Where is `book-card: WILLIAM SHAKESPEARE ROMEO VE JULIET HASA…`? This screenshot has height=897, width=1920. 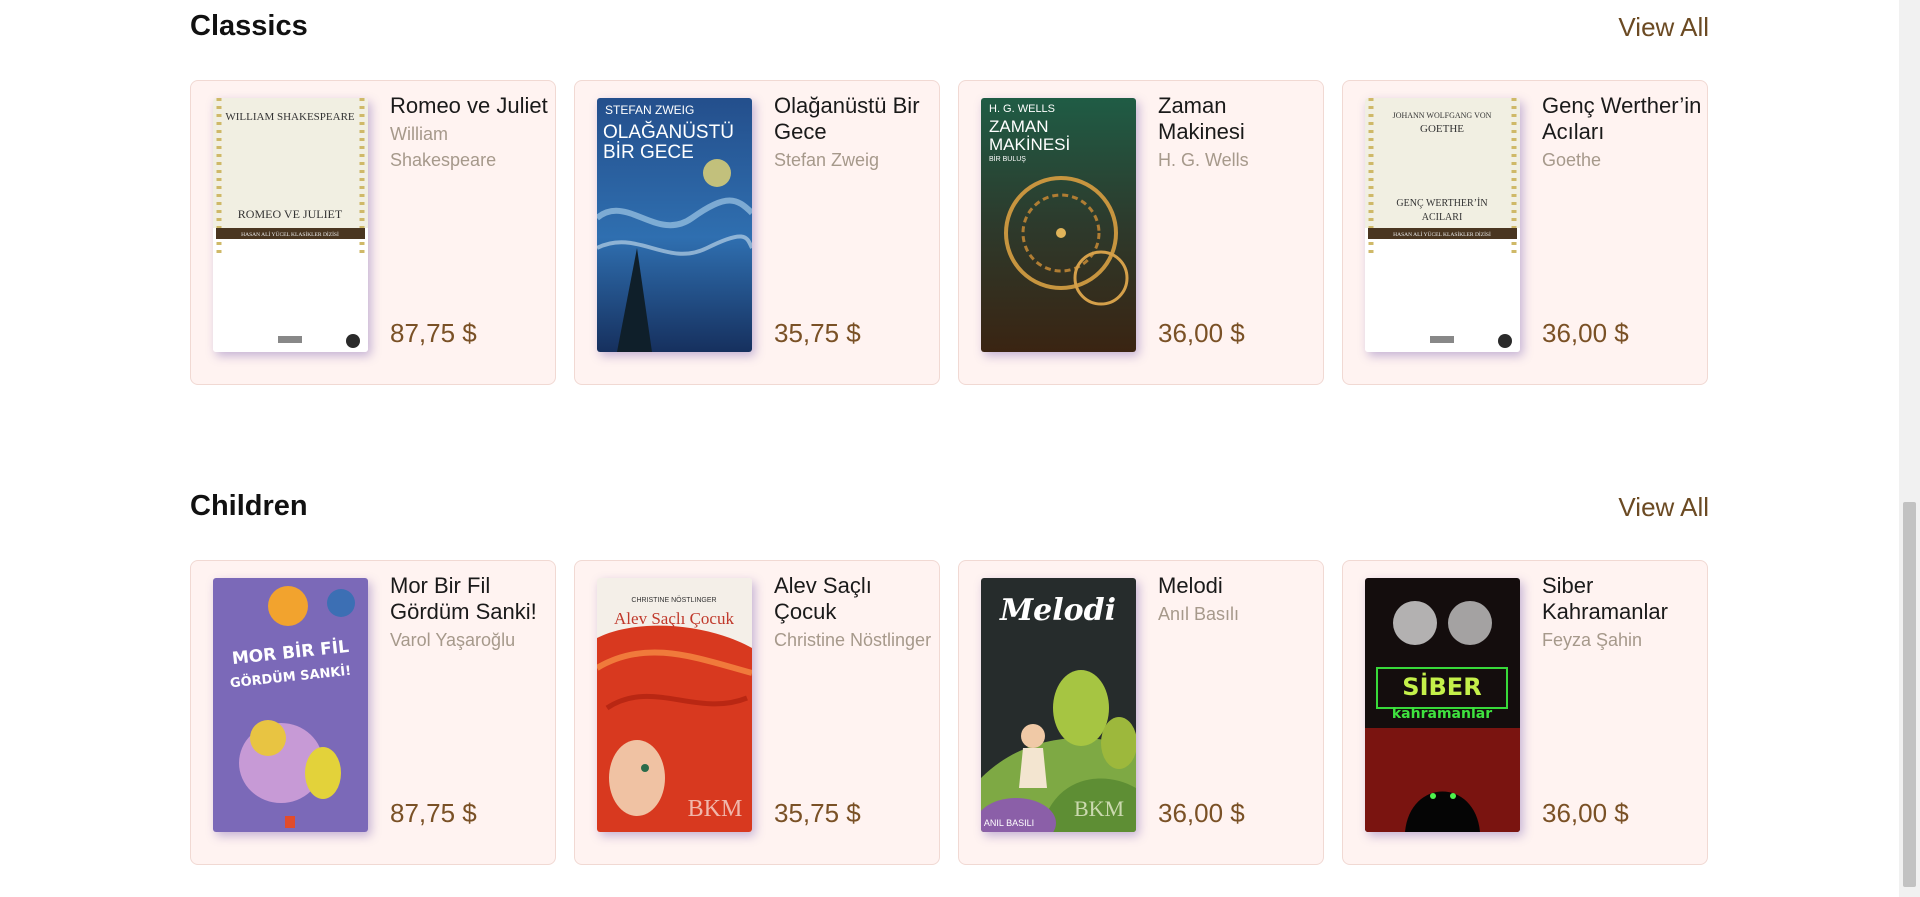 book-card: WILLIAM SHAKESPEARE ROMEO VE JULIET HASA… is located at coordinates (373, 232).